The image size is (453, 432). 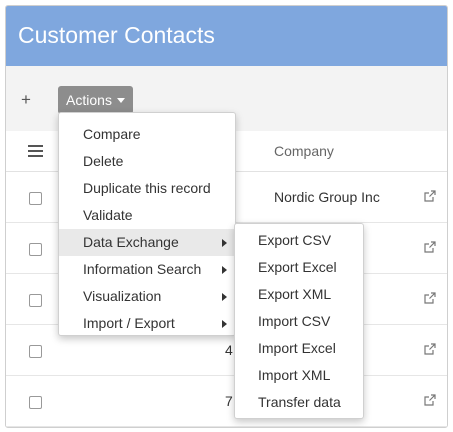 I want to click on menu-item-import-export: Import / Export, so click(x=147, y=323).